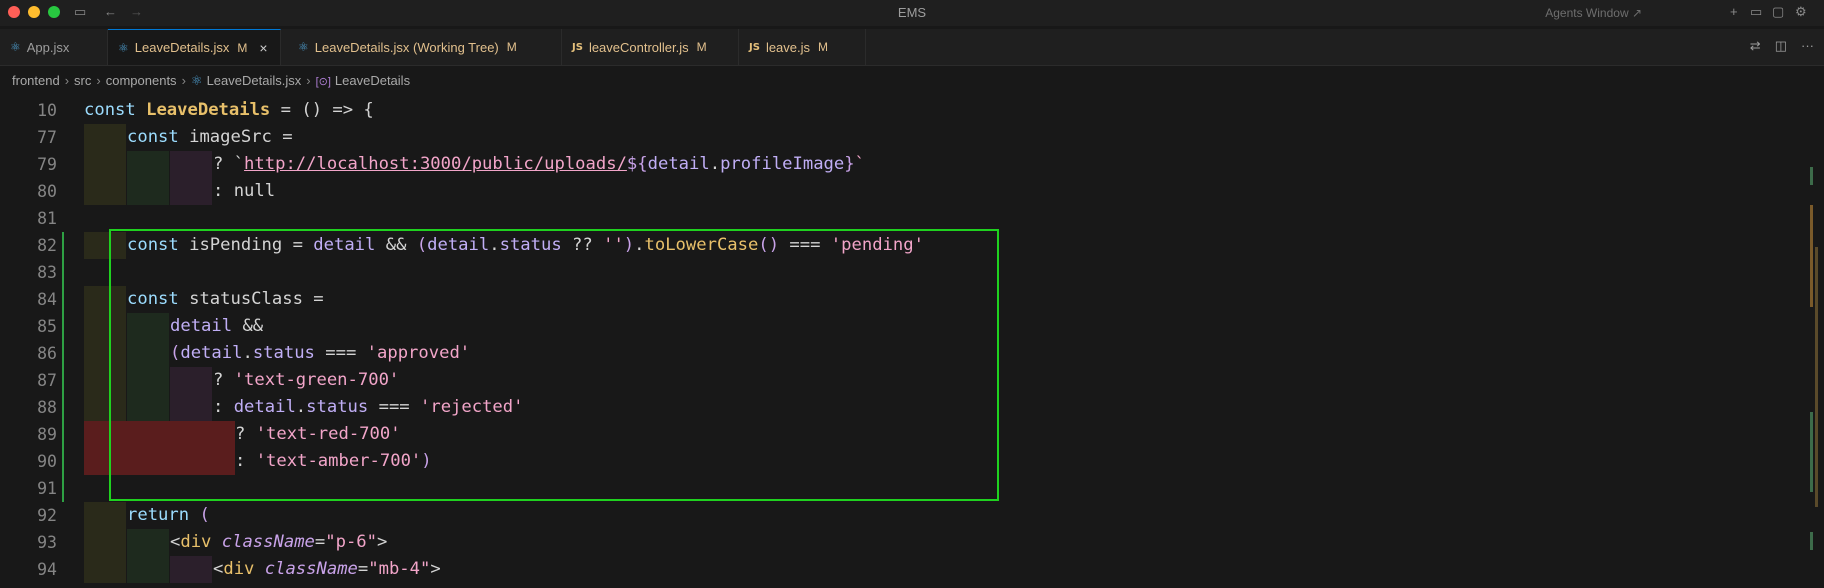 The width and height of the screenshot is (1824, 588). Describe the element at coordinates (900, 542) in the screenshot. I see `code-line: 93 <div className="p-6">` at that location.